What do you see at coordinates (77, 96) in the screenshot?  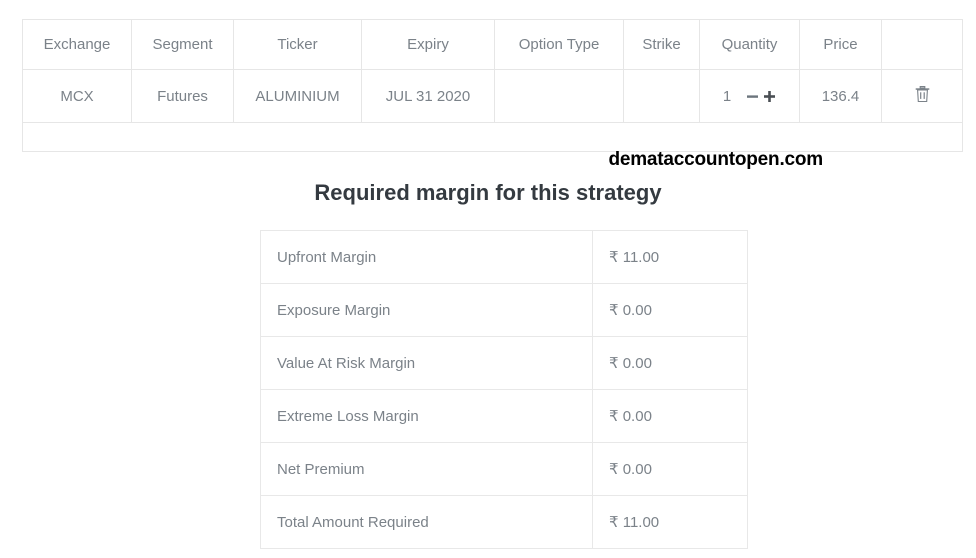 I see `cell-exchange: MCX` at bounding box center [77, 96].